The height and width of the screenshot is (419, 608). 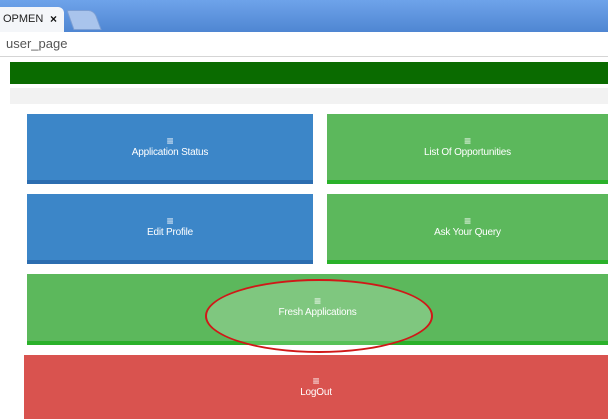 I want to click on tile-label: LogOut, so click(x=316, y=392).